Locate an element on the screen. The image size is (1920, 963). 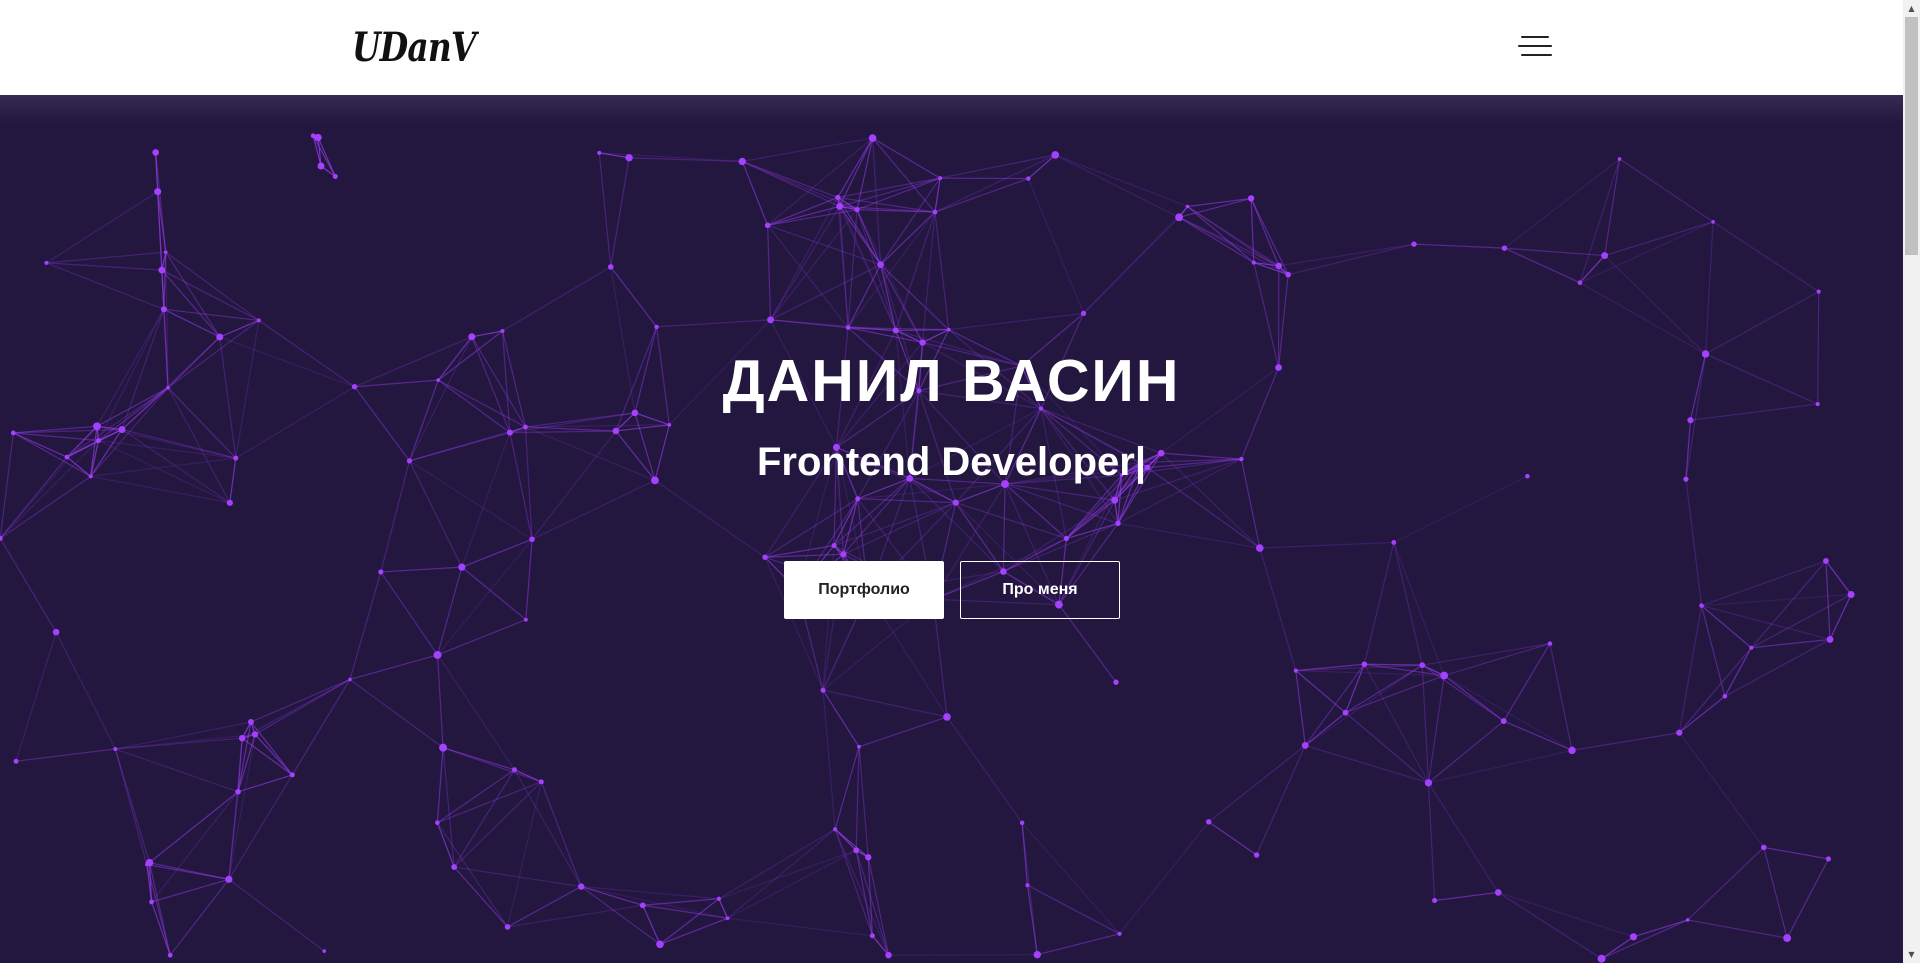
scroll-up-arrow-icon: ▲ is located at coordinates (1911, 8).